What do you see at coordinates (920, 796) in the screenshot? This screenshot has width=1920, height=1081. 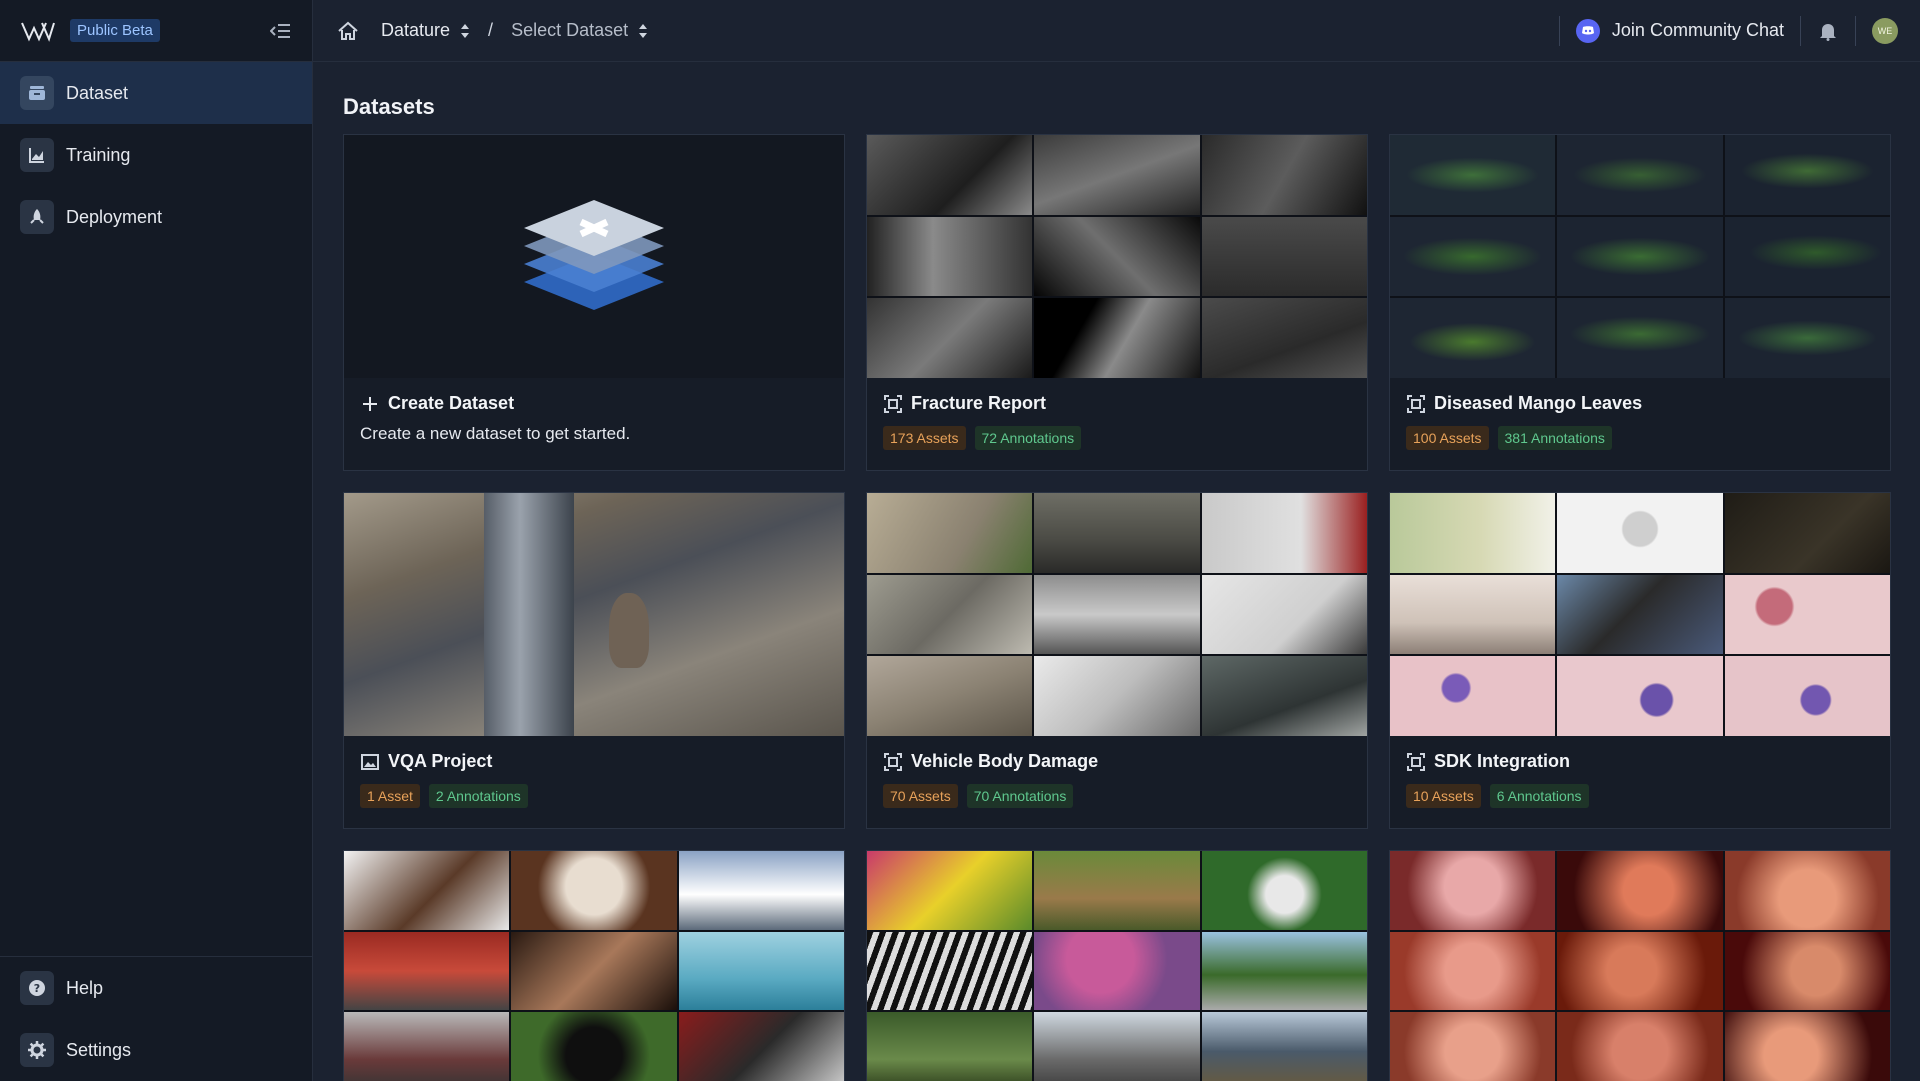 I see `assets-badge: 70 Assets` at bounding box center [920, 796].